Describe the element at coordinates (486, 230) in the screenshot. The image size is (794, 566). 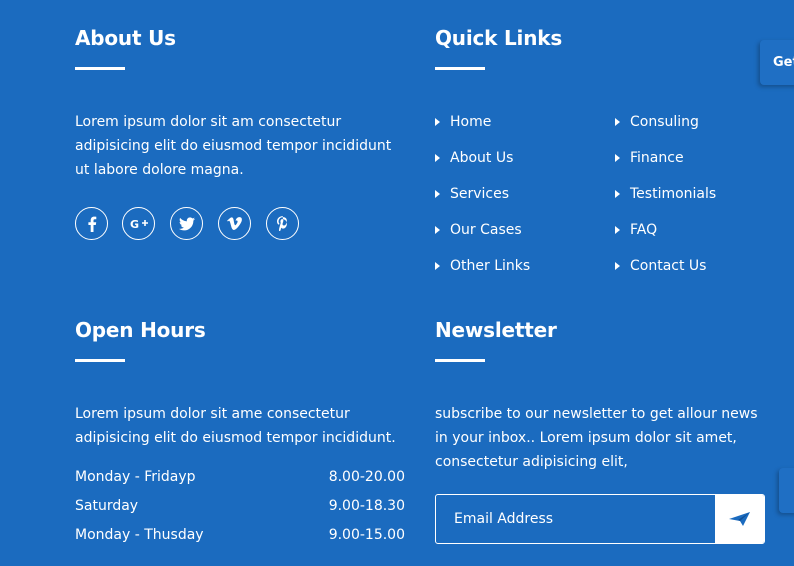
I see `quick-link-label: Our Cases` at that location.